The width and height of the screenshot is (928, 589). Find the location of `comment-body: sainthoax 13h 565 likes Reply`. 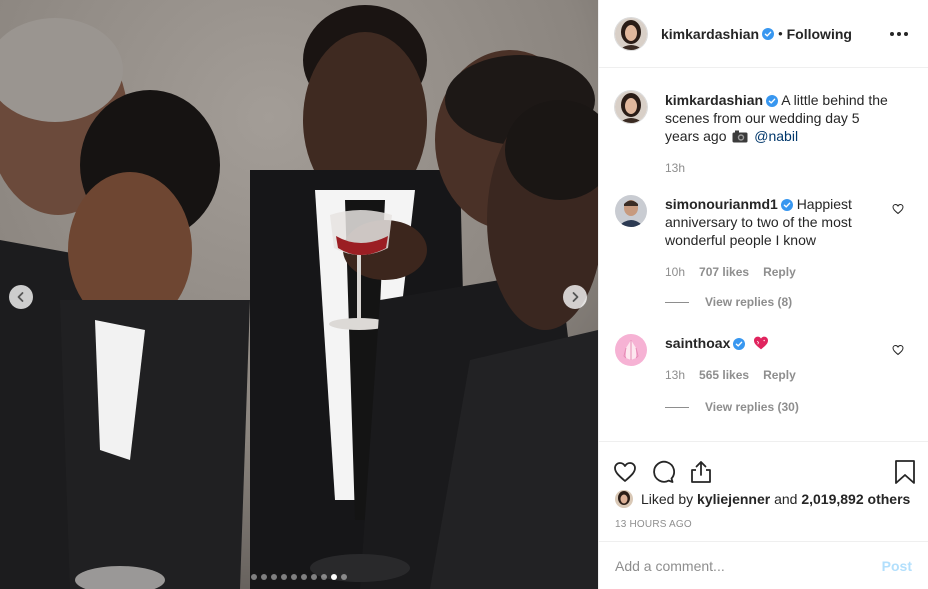

comment-body: sainthoax 13h 565 likes Reply is located at coordinates (780, 359).